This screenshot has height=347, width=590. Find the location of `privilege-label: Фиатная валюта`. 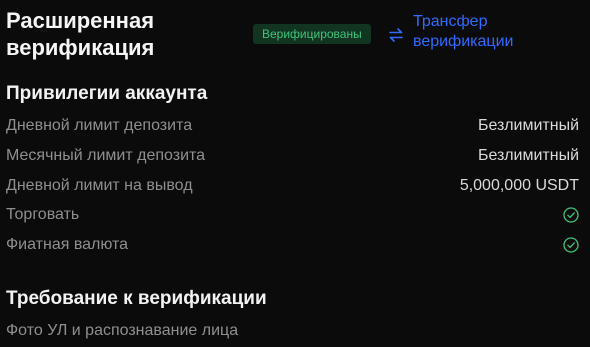

privilege-label: Фиатная валюта is located at coordinates (67, 244).